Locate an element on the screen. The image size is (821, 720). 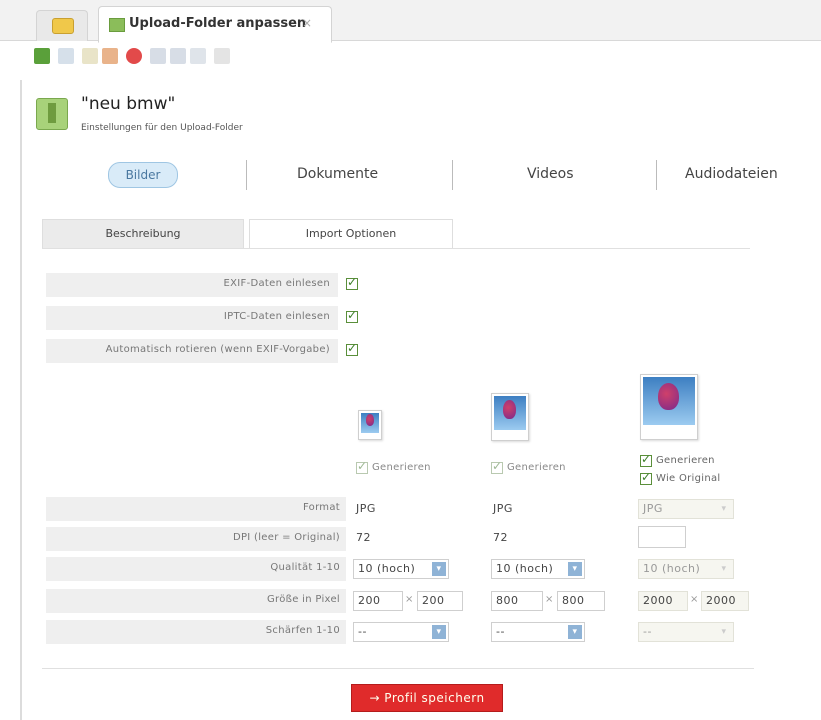
tab-import-optionen: Import Optionen is located at coordinates (351, 233).